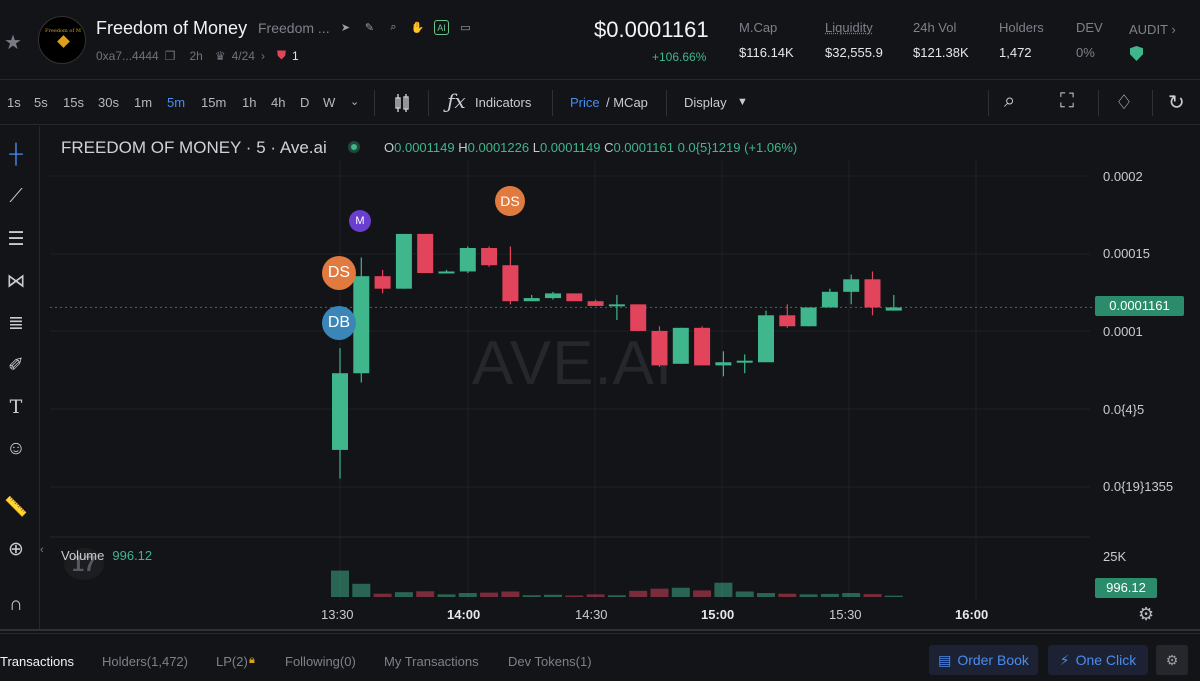  Describe the element at coordinates (13, 42) in the screenshot. I see `favorite-star-icon: ★` at that location.